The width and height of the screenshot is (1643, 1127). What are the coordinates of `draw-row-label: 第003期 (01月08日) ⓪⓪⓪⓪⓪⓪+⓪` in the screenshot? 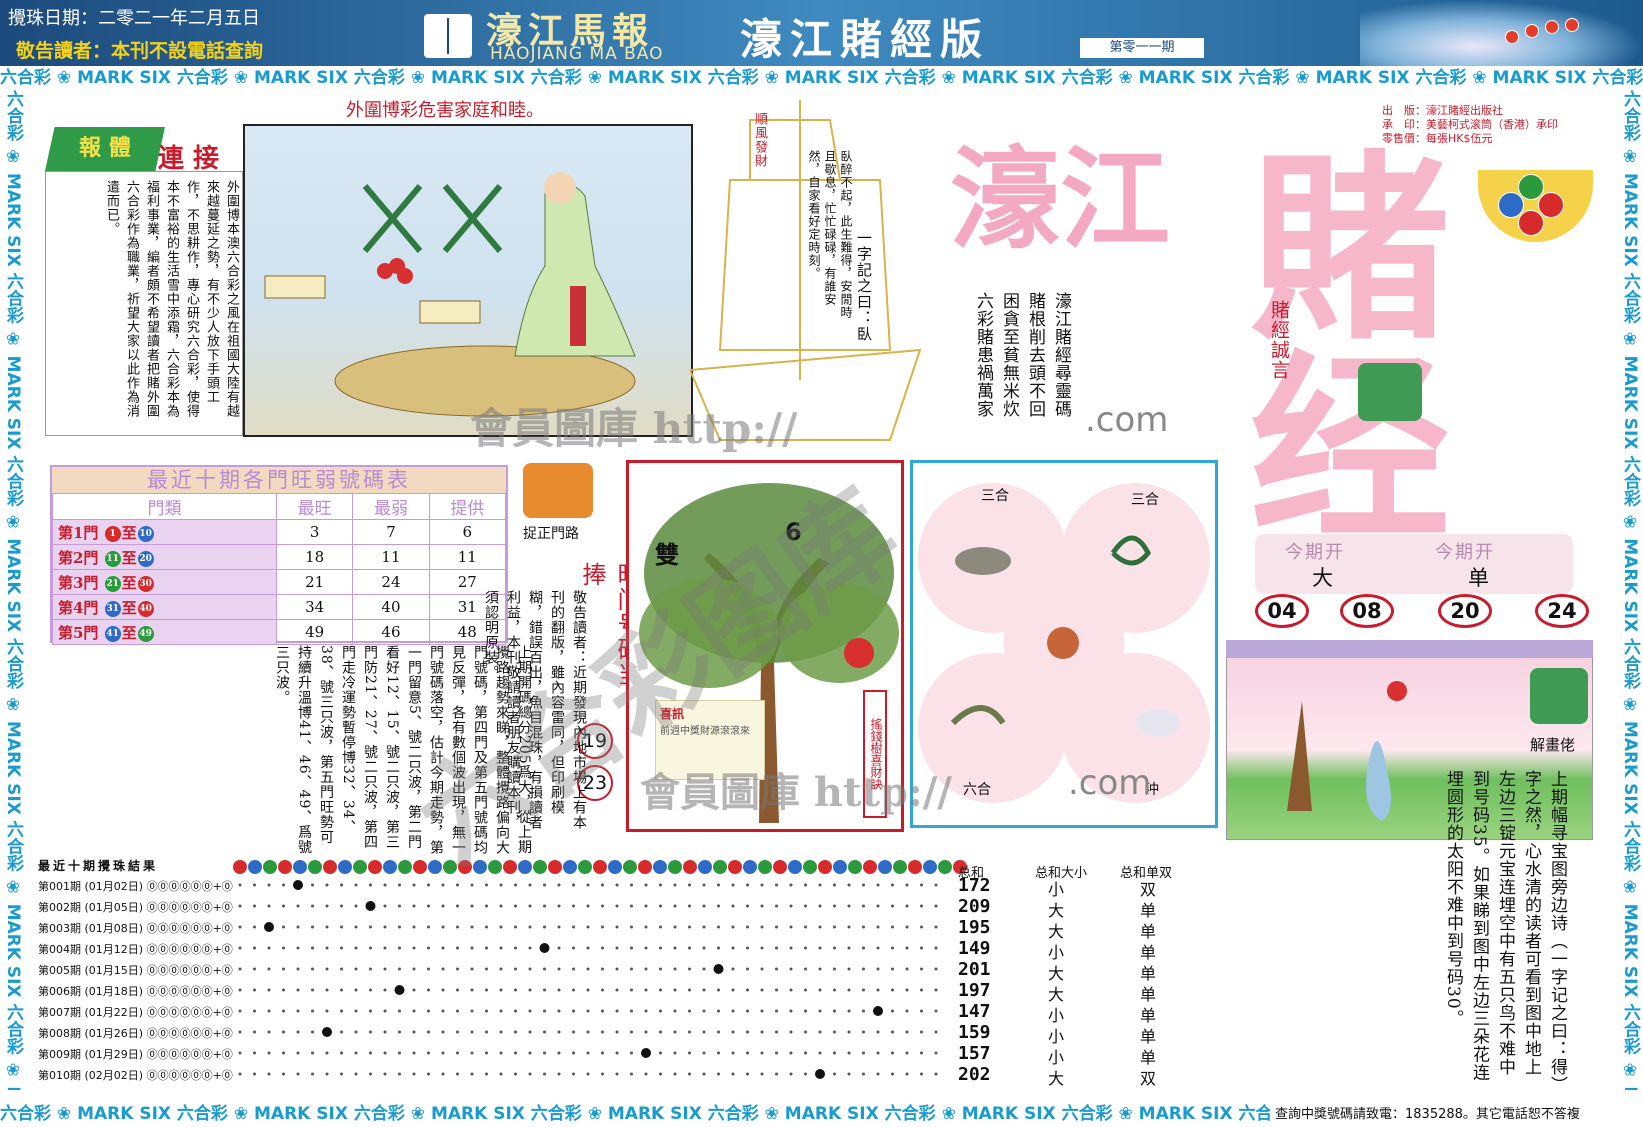 It's located at (135, 928).